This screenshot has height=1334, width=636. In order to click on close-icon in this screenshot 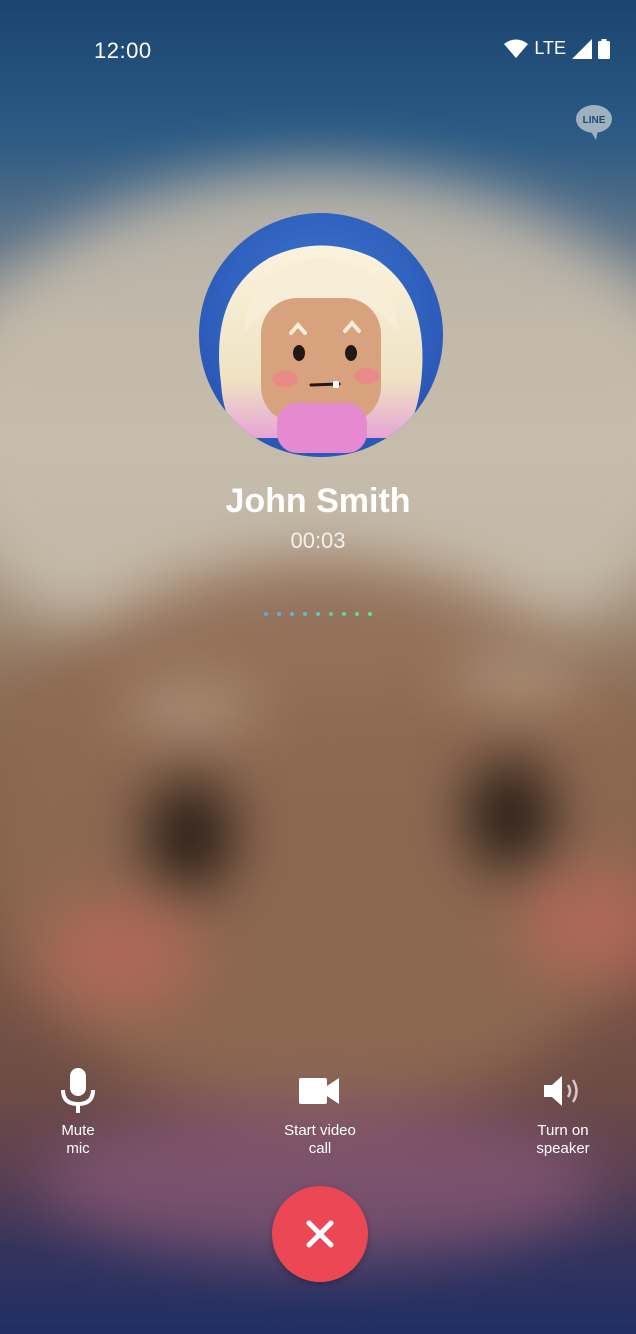, I will do `click(320, 1234)`.